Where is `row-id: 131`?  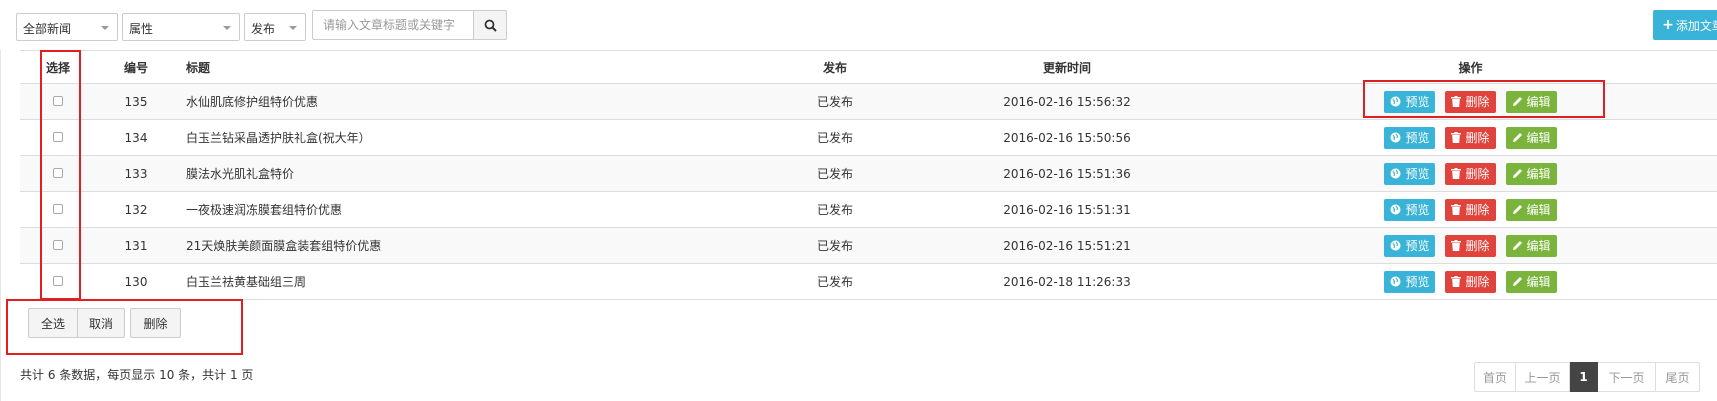
row-id: 131 is located at coordinates (136, 245).